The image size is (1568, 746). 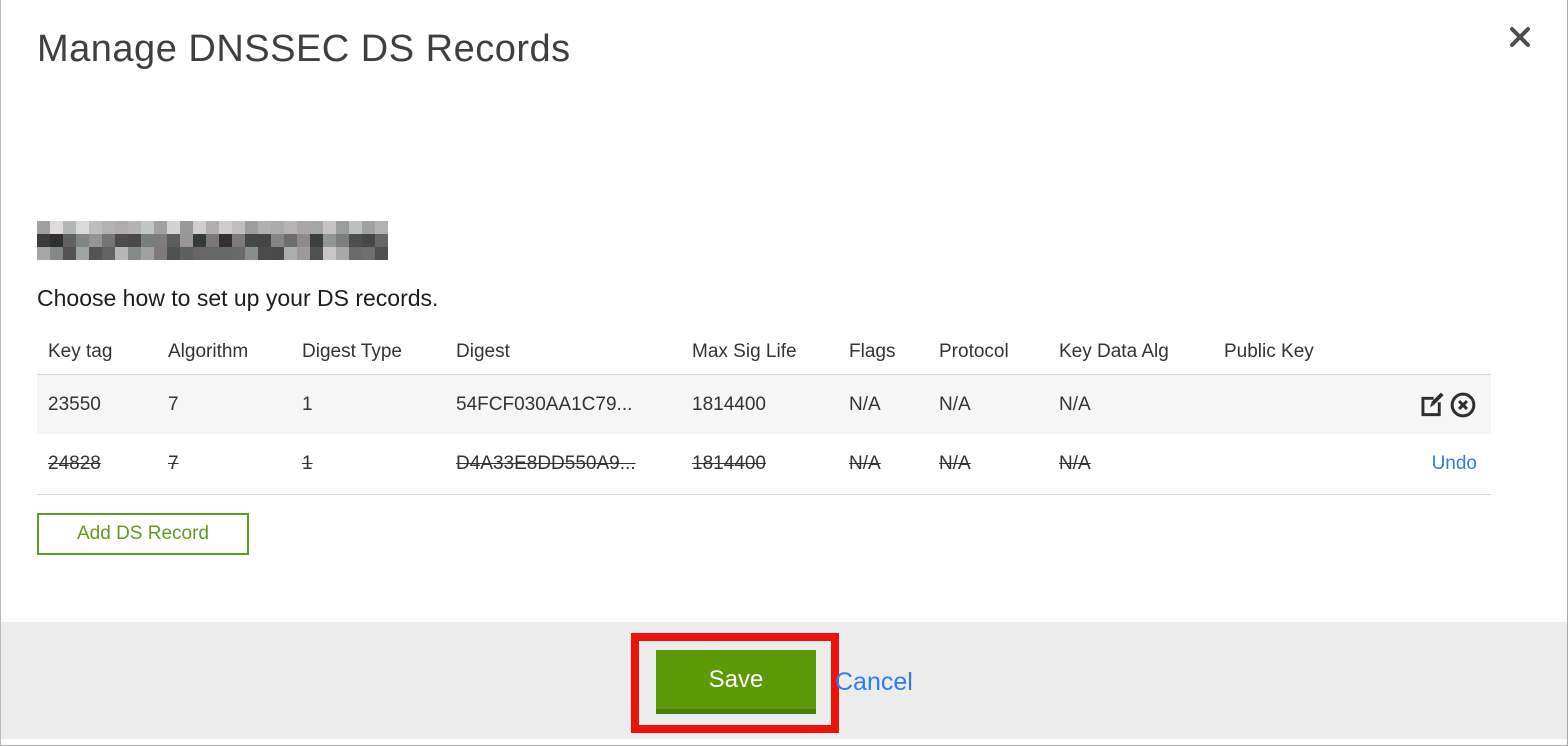 I want to click on annotation-highlight-box: Save, so click(x=735, y=683).